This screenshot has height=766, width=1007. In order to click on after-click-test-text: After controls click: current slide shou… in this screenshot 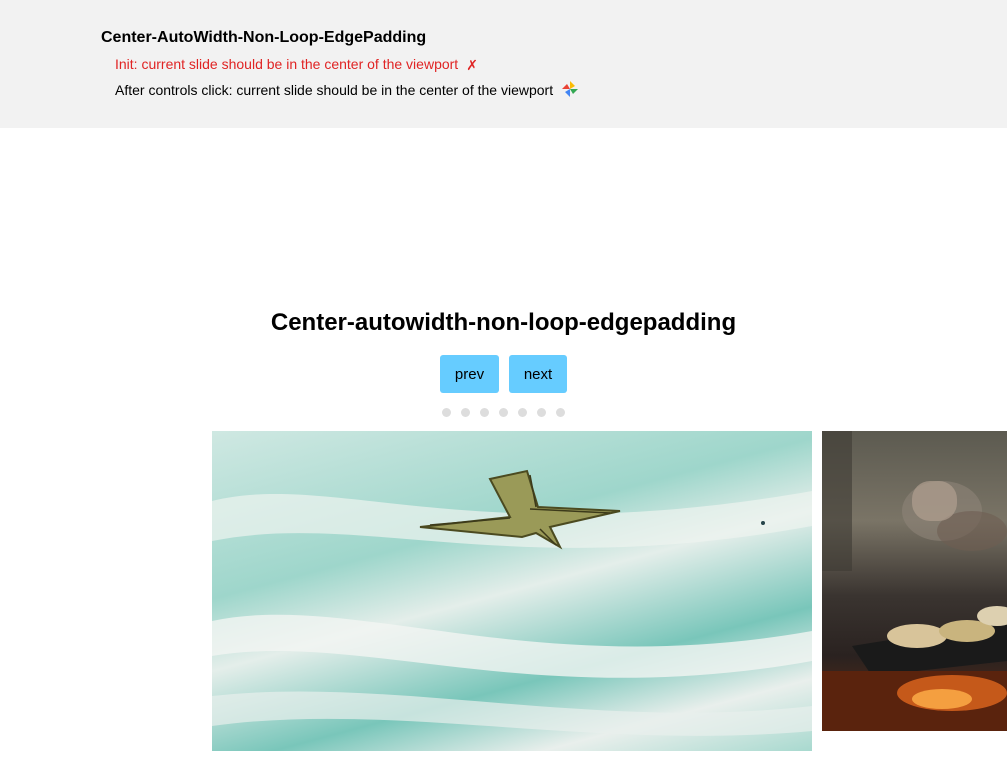, I will do `click(334, 90)`.